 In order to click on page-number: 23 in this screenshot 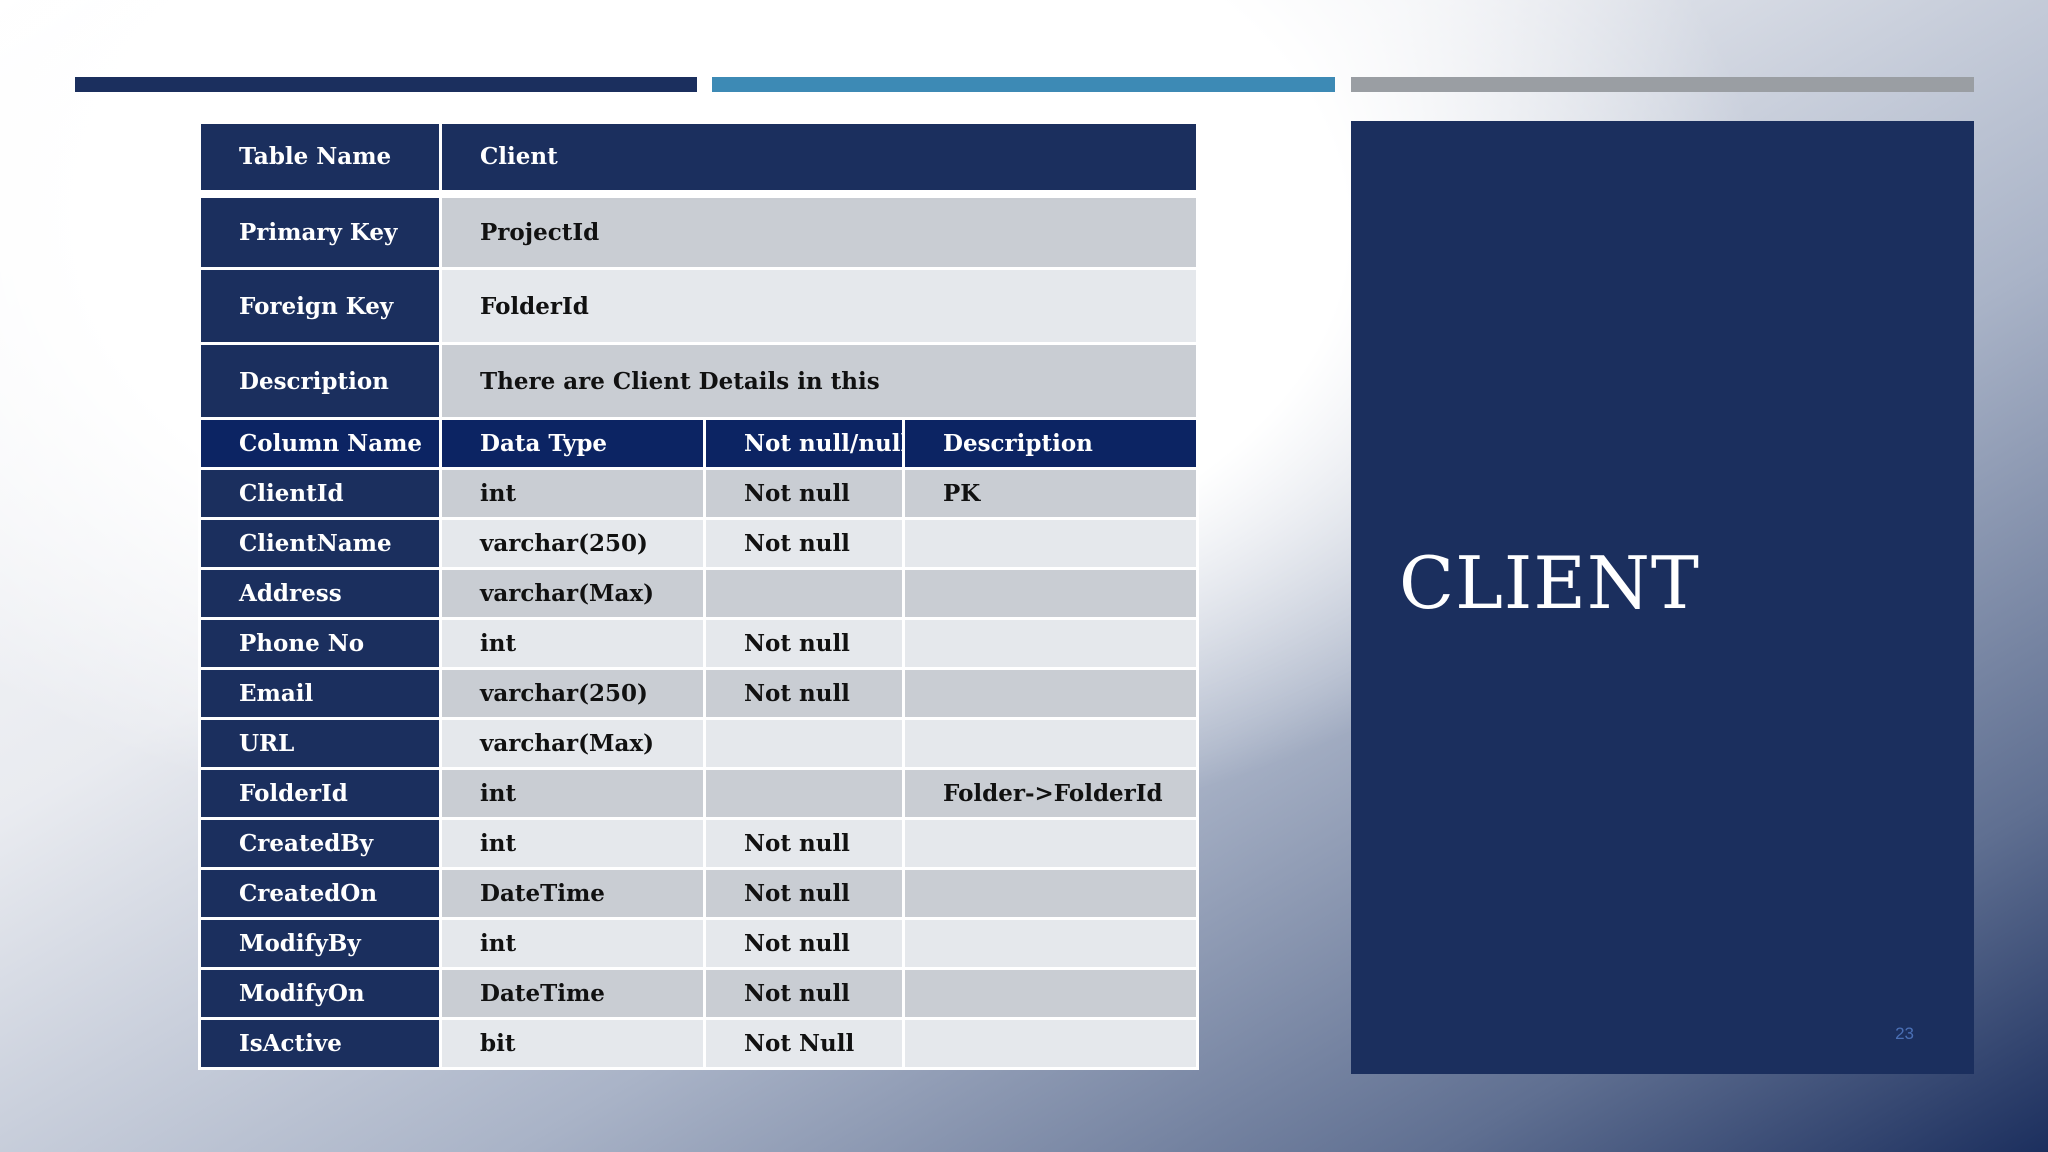, I will do `click(1904, 1033)`.